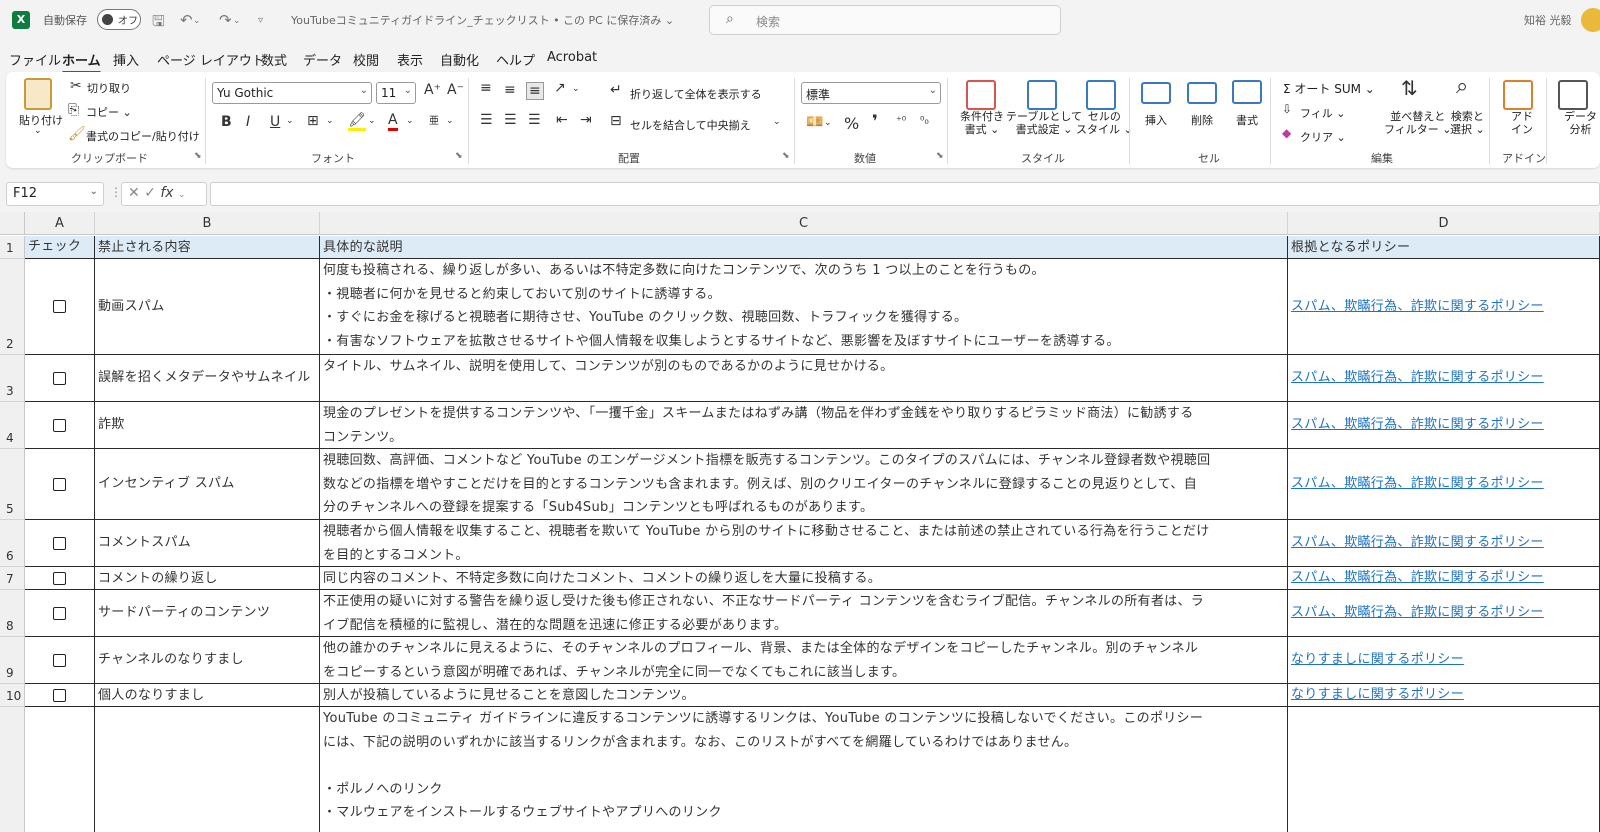 This screenshot has height=832, width=1600. I want to click on borders-icon: ⊞, so click(313, 121).